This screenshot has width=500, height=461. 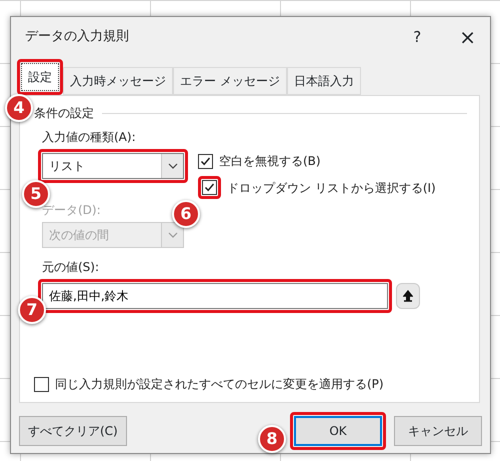 I want to click on checkbox-label: ドロップダウン リストから選択する(I), so click(x=331, y=188).